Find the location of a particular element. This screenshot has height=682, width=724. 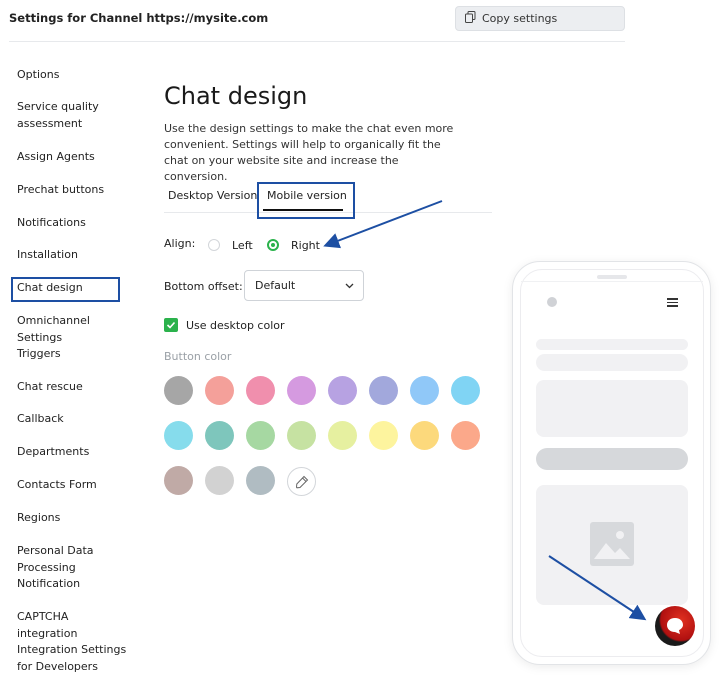

use-desktop-color-checkbox is located at coordinates (171, 325).